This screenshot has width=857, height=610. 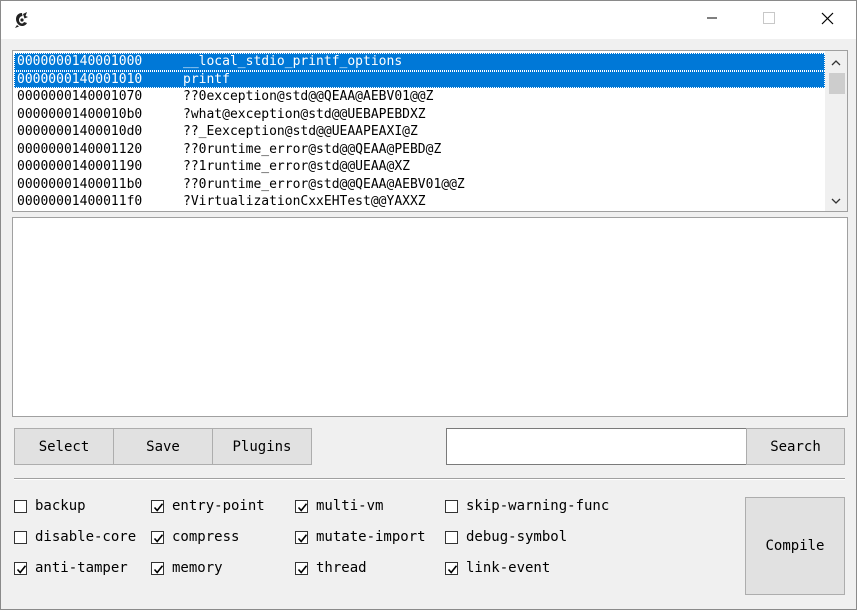 What do you see at coordinates (80, 149) in the screenshot?
I see `symbol-address: 0000000140001120` at bounding box center [80, 149].